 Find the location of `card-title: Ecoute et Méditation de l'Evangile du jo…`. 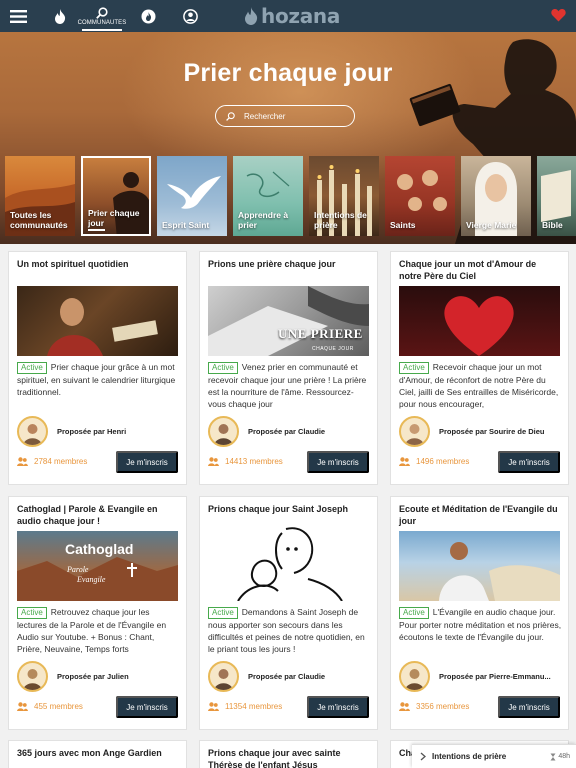

card-title: Ecoute et Méditation de l'Evangile du jo… is located at coordinates (478, 515).